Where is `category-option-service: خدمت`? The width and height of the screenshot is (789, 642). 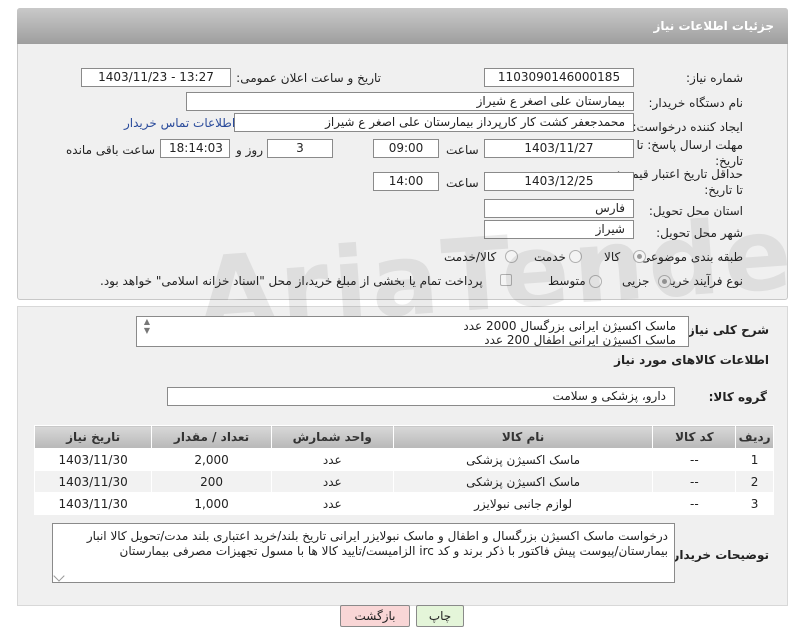 category-option-service: خدمت is located at coordinates (550, 257).